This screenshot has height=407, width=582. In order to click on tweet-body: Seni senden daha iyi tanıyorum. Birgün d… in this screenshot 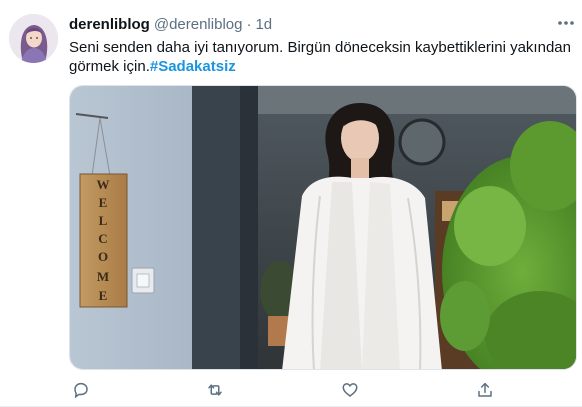, I will do `click(320, 57)`.